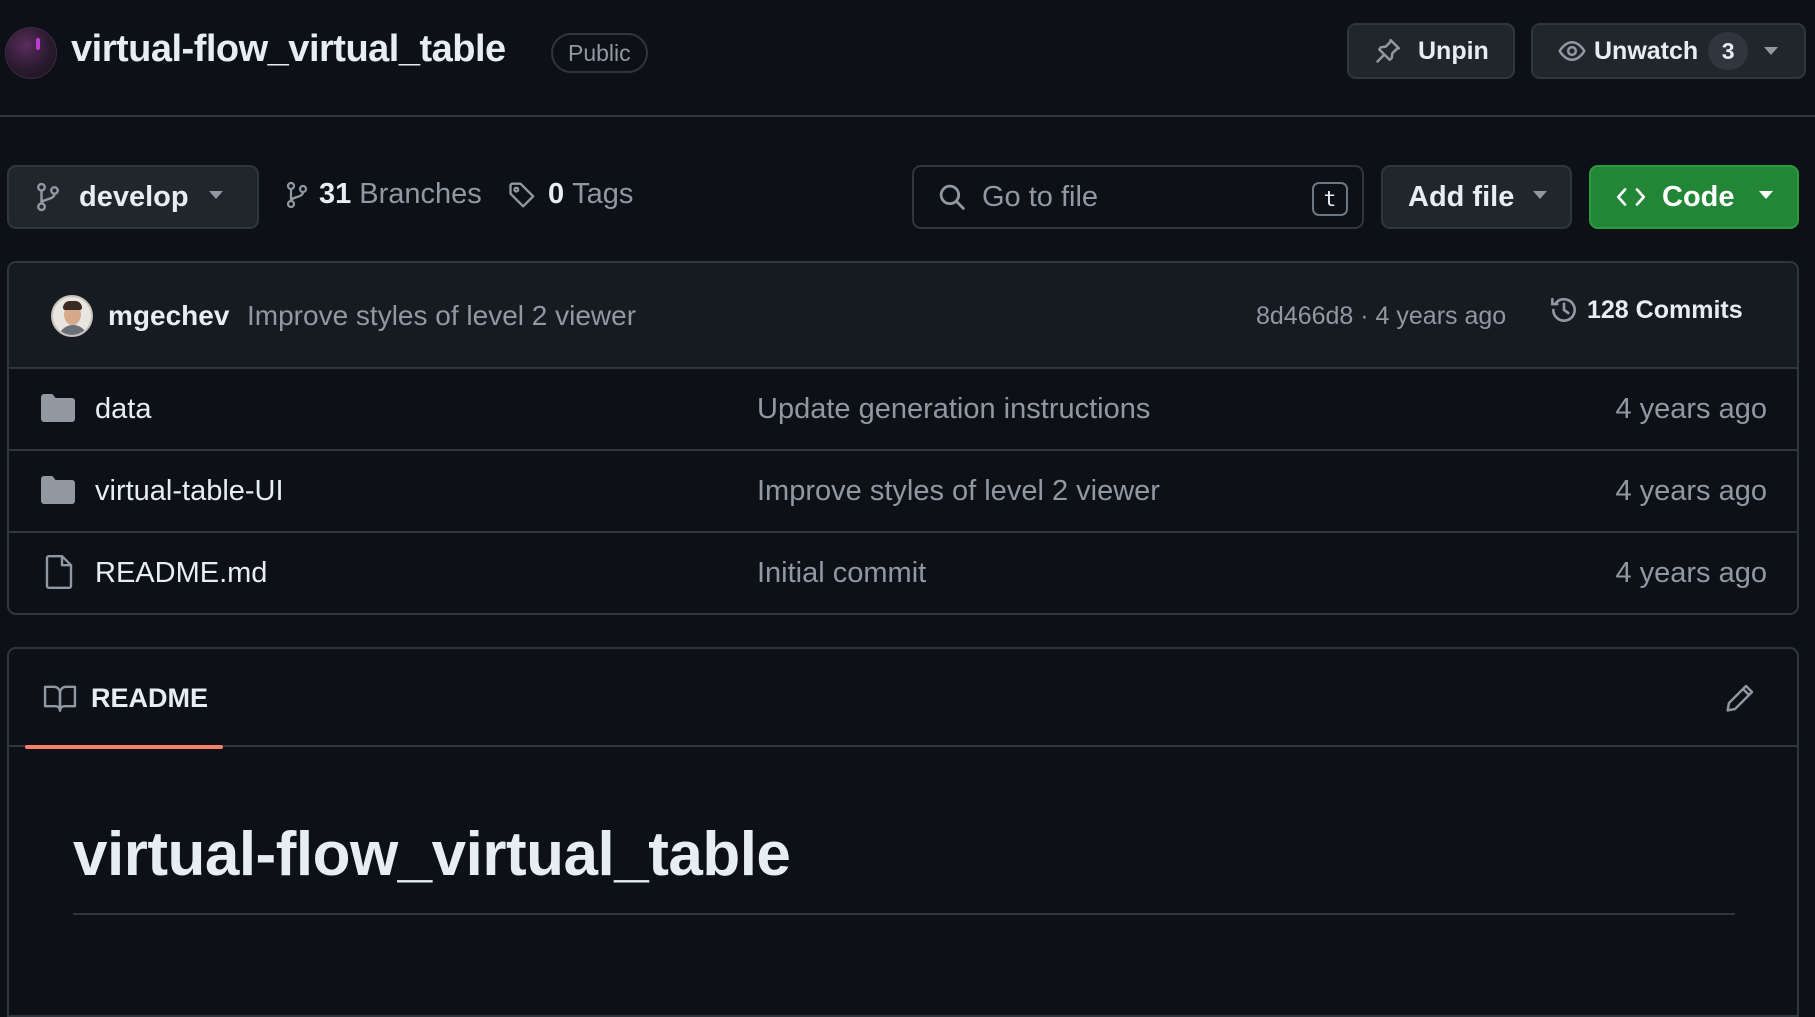 The height and width of the screenshot is (1017, 1815). What do you see at coordinates (1564, 310) in the screenshot?
I see `history-icon` at bounding box center [1564, 310].